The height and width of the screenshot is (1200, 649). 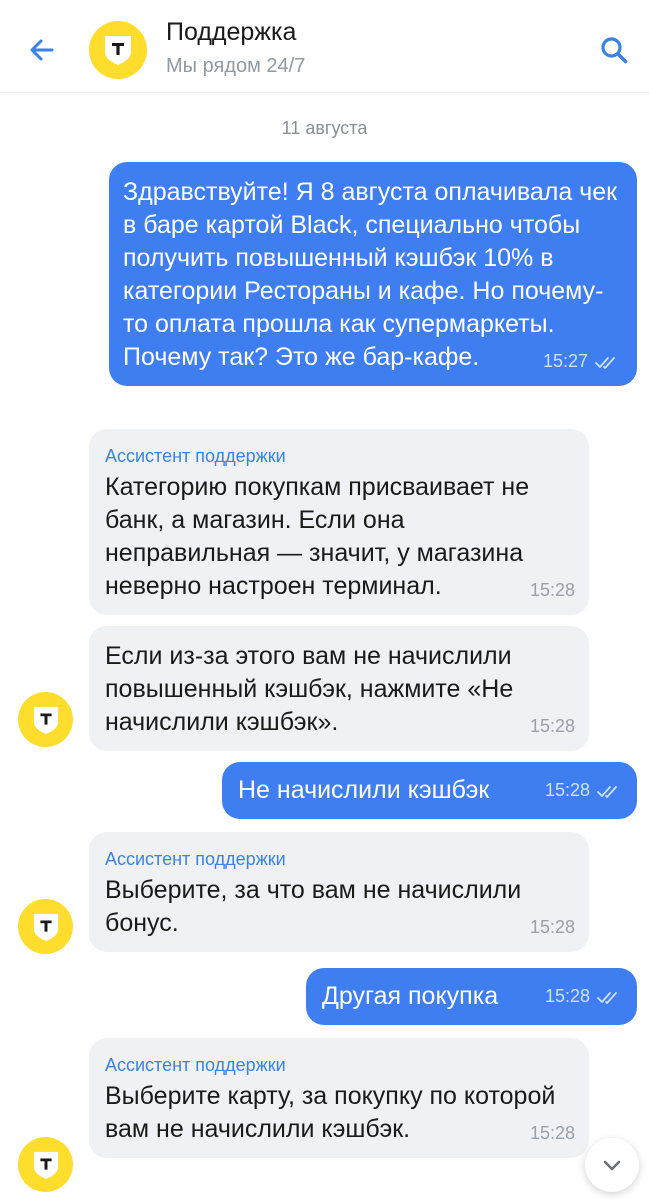 What do you see at coordinates (313, 906) in the screenshot?
I see `message-text: Выберите, за что вам не начислили бонус.` at bounding box center [313, 906].